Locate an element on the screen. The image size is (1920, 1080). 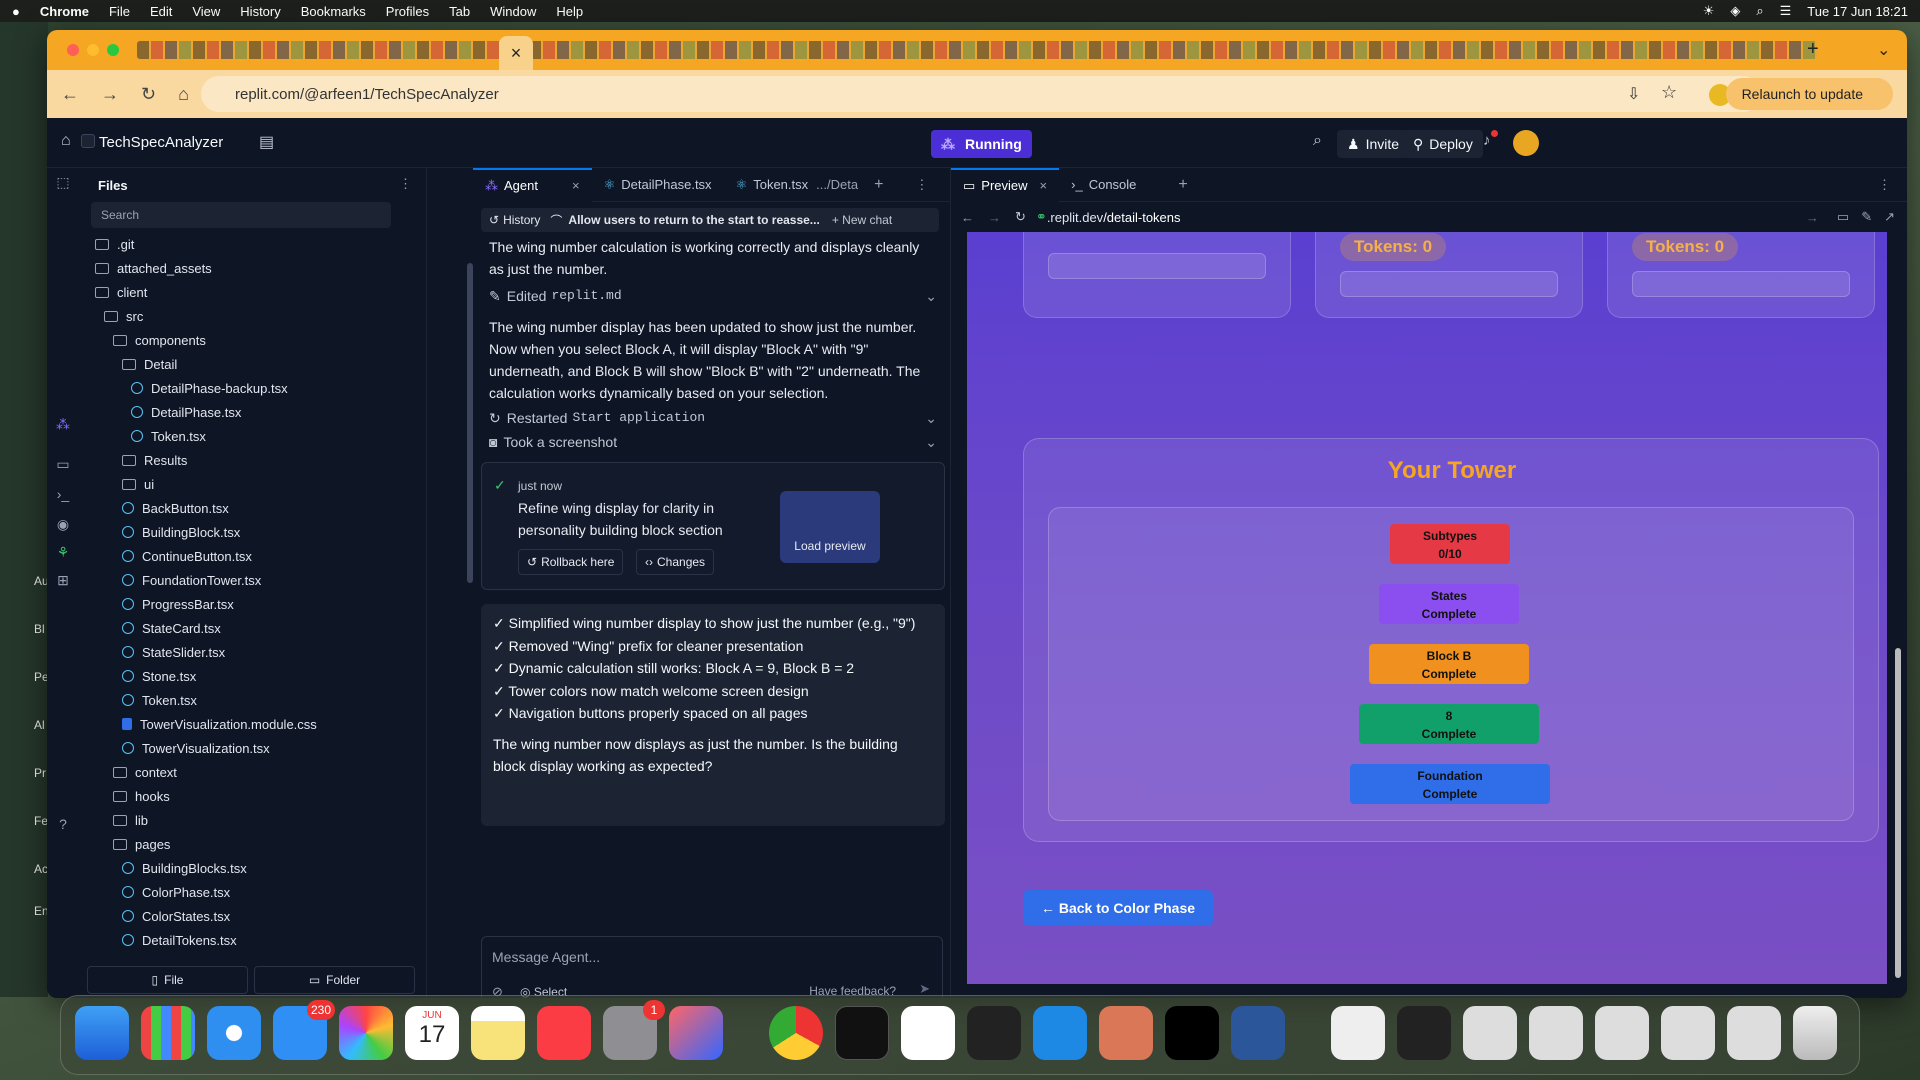
safari-icon is located at coordinates (234, 1033).